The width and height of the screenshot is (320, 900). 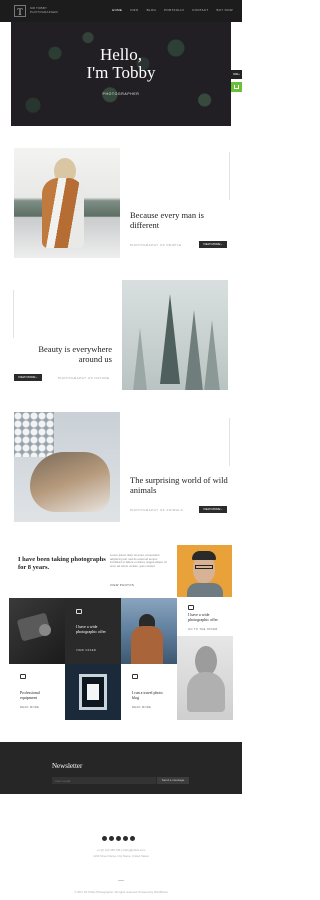 I want to click on view-more-people-button: VIEW MORE ›, so click(x=213, y=244).